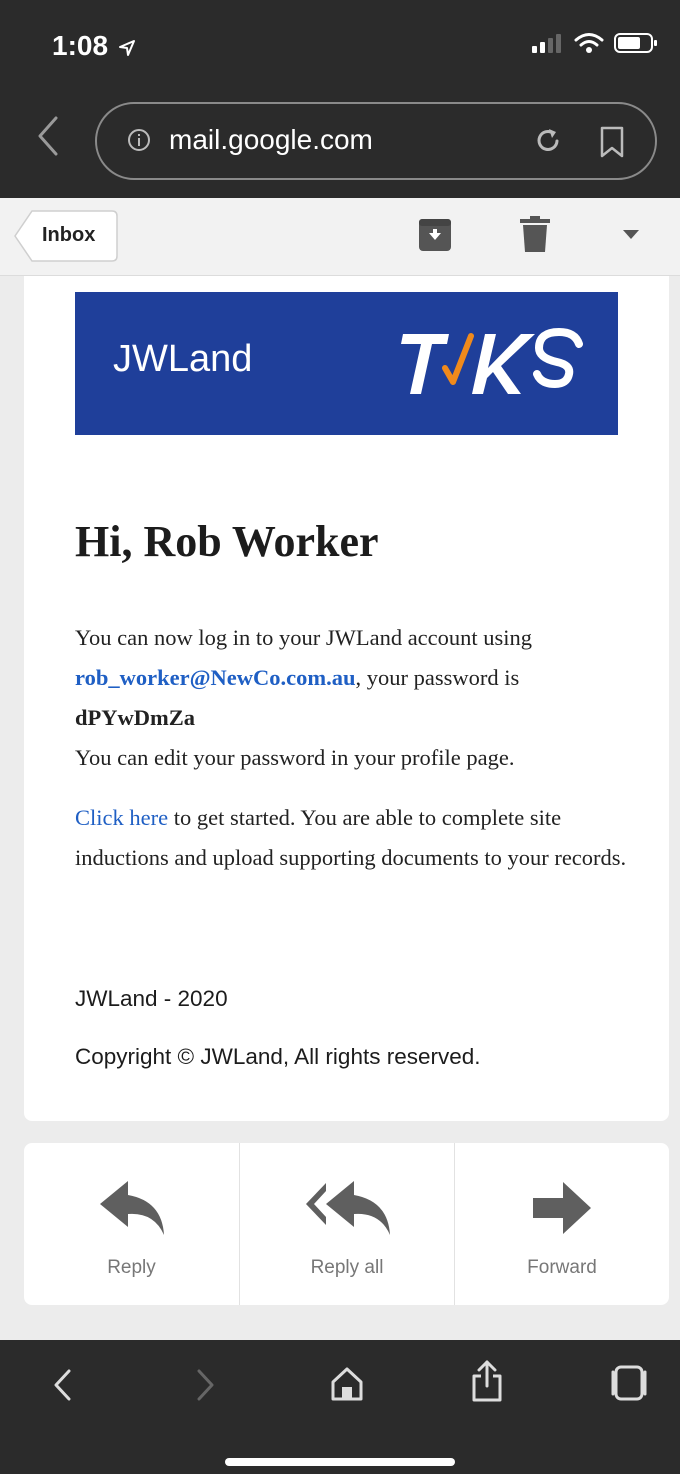 Image resolution: width=680 pixels, height=1474 pixels. Describe the element at coordinates (340, 45) in the screenshot. I see `status-bar: 1:08` at that location.